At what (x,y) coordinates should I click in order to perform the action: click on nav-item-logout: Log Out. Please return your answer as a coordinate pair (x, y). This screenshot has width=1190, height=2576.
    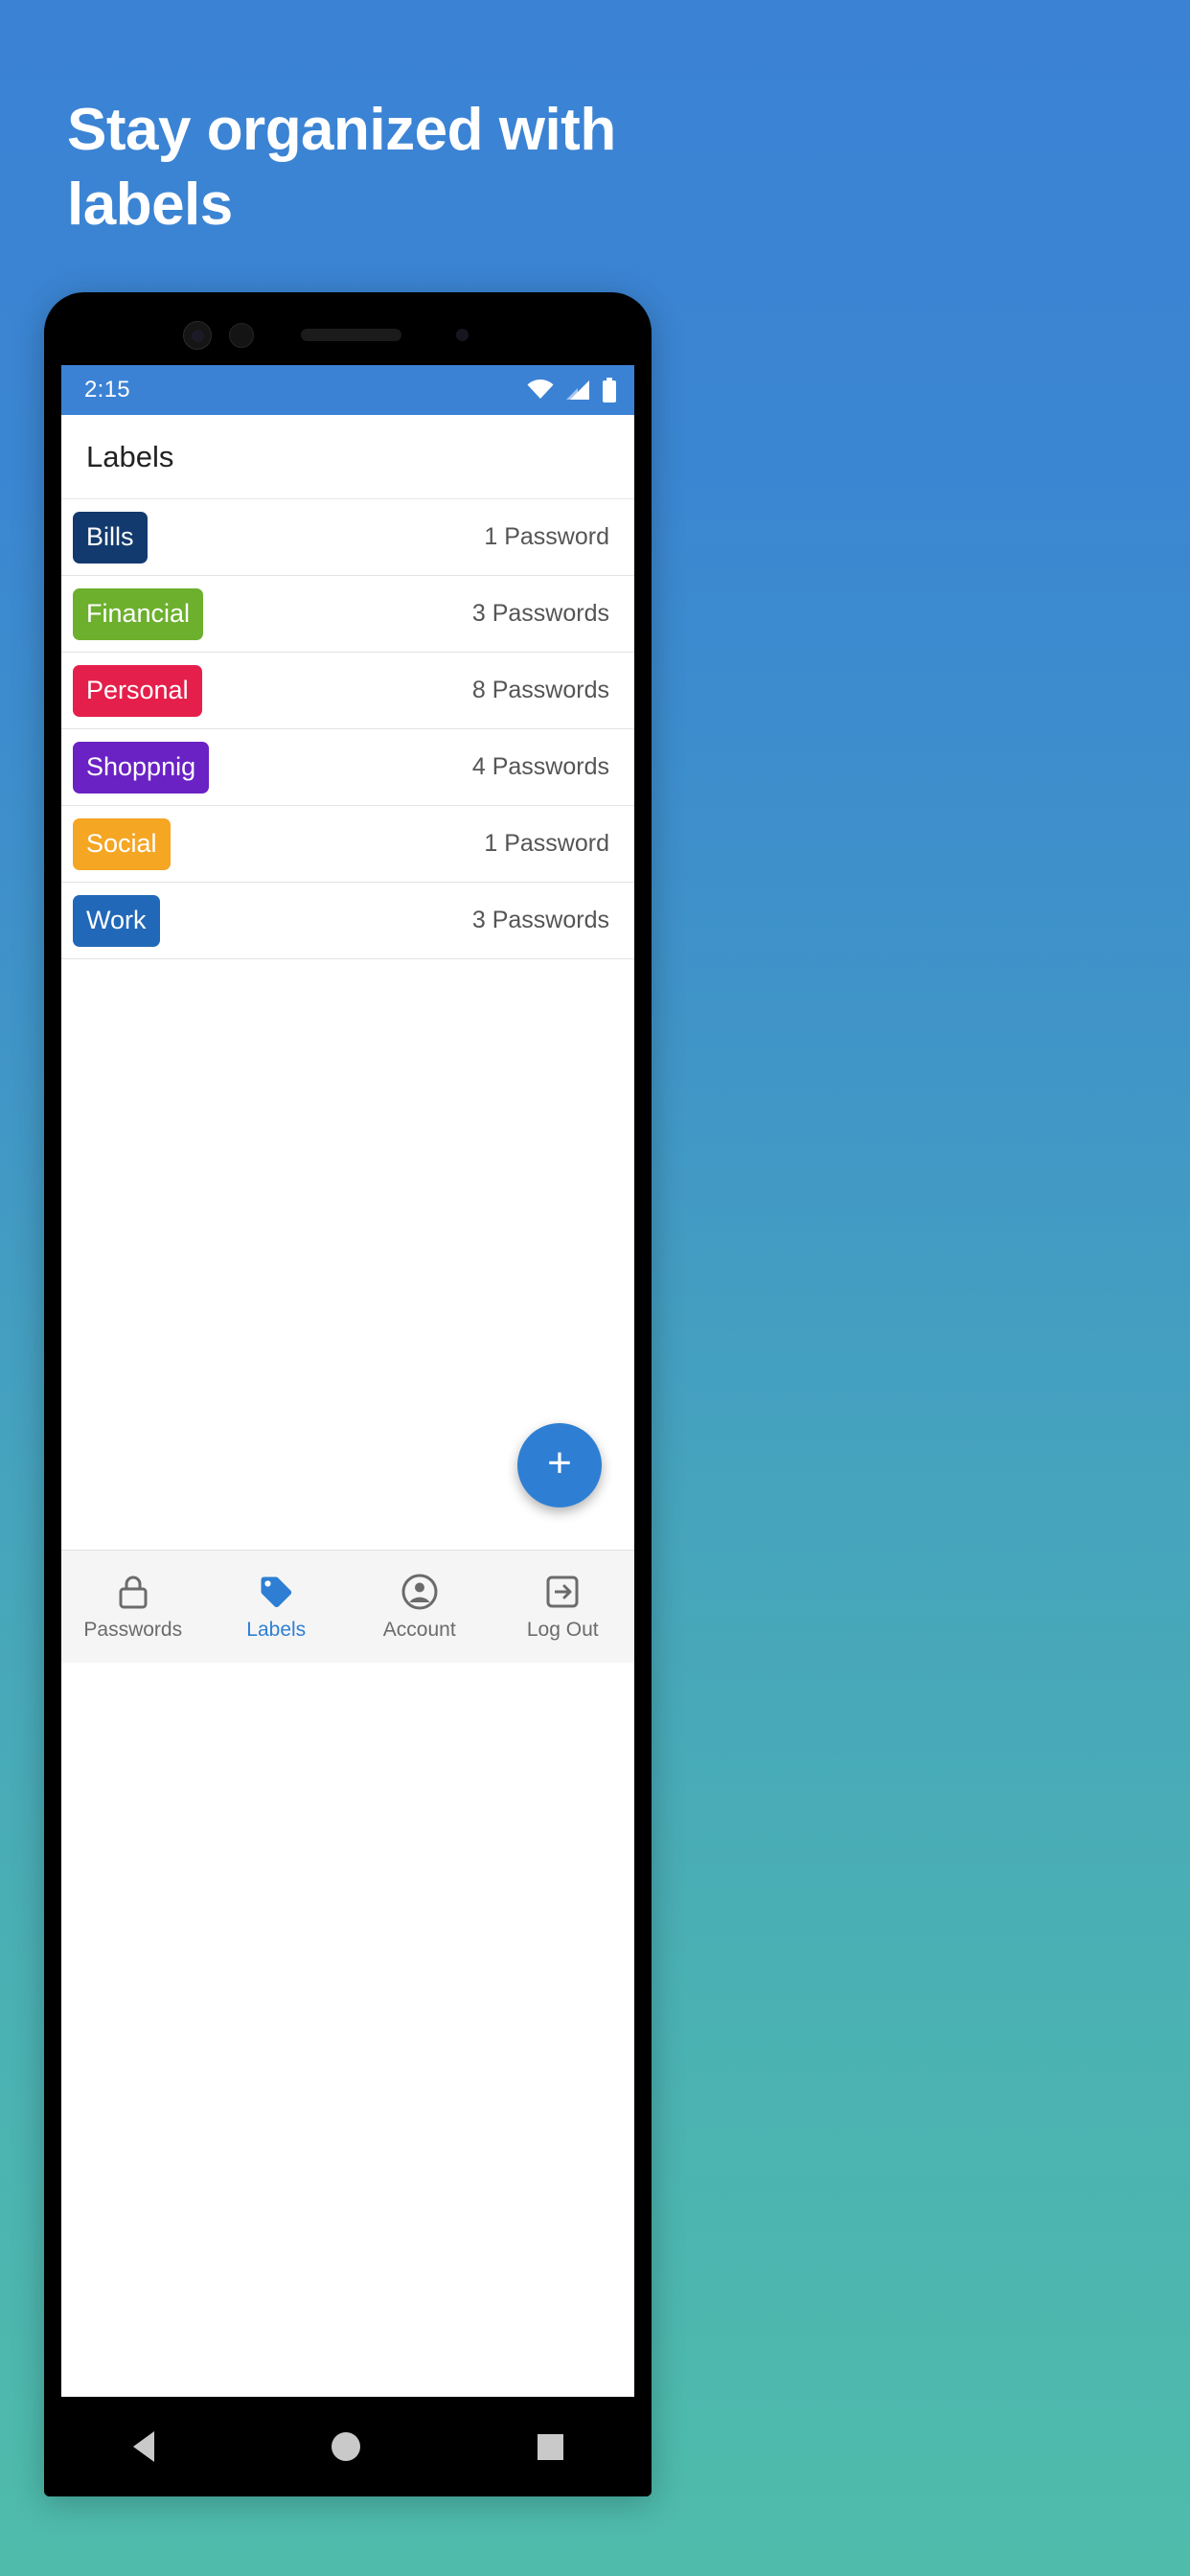
    Looking at the image, I should click on (563, 1607).